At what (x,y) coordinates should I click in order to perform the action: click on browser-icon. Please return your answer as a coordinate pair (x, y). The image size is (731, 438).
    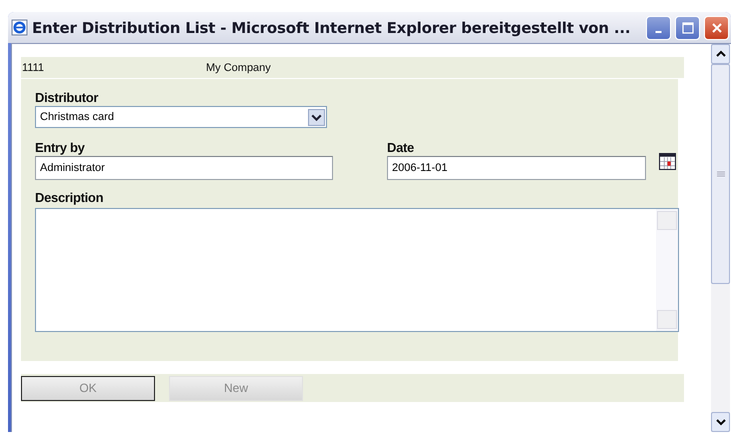
    Looking at the image, I should click on (19, 27).